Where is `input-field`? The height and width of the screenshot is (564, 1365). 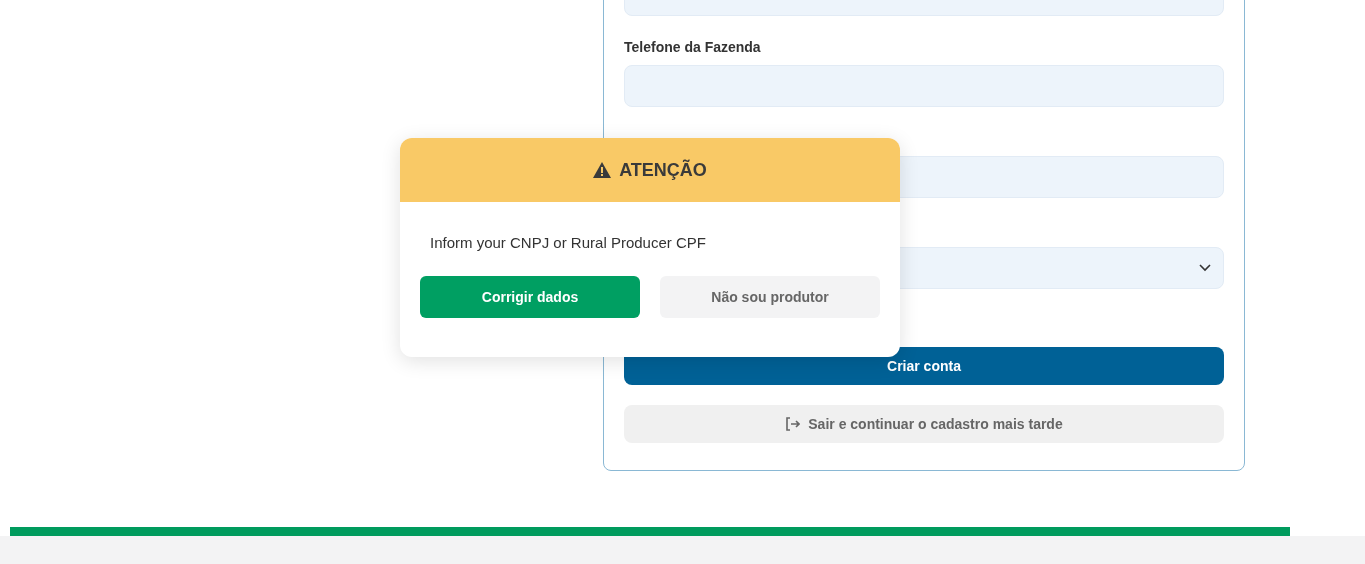
input-field is located at coordinates (924, 86).